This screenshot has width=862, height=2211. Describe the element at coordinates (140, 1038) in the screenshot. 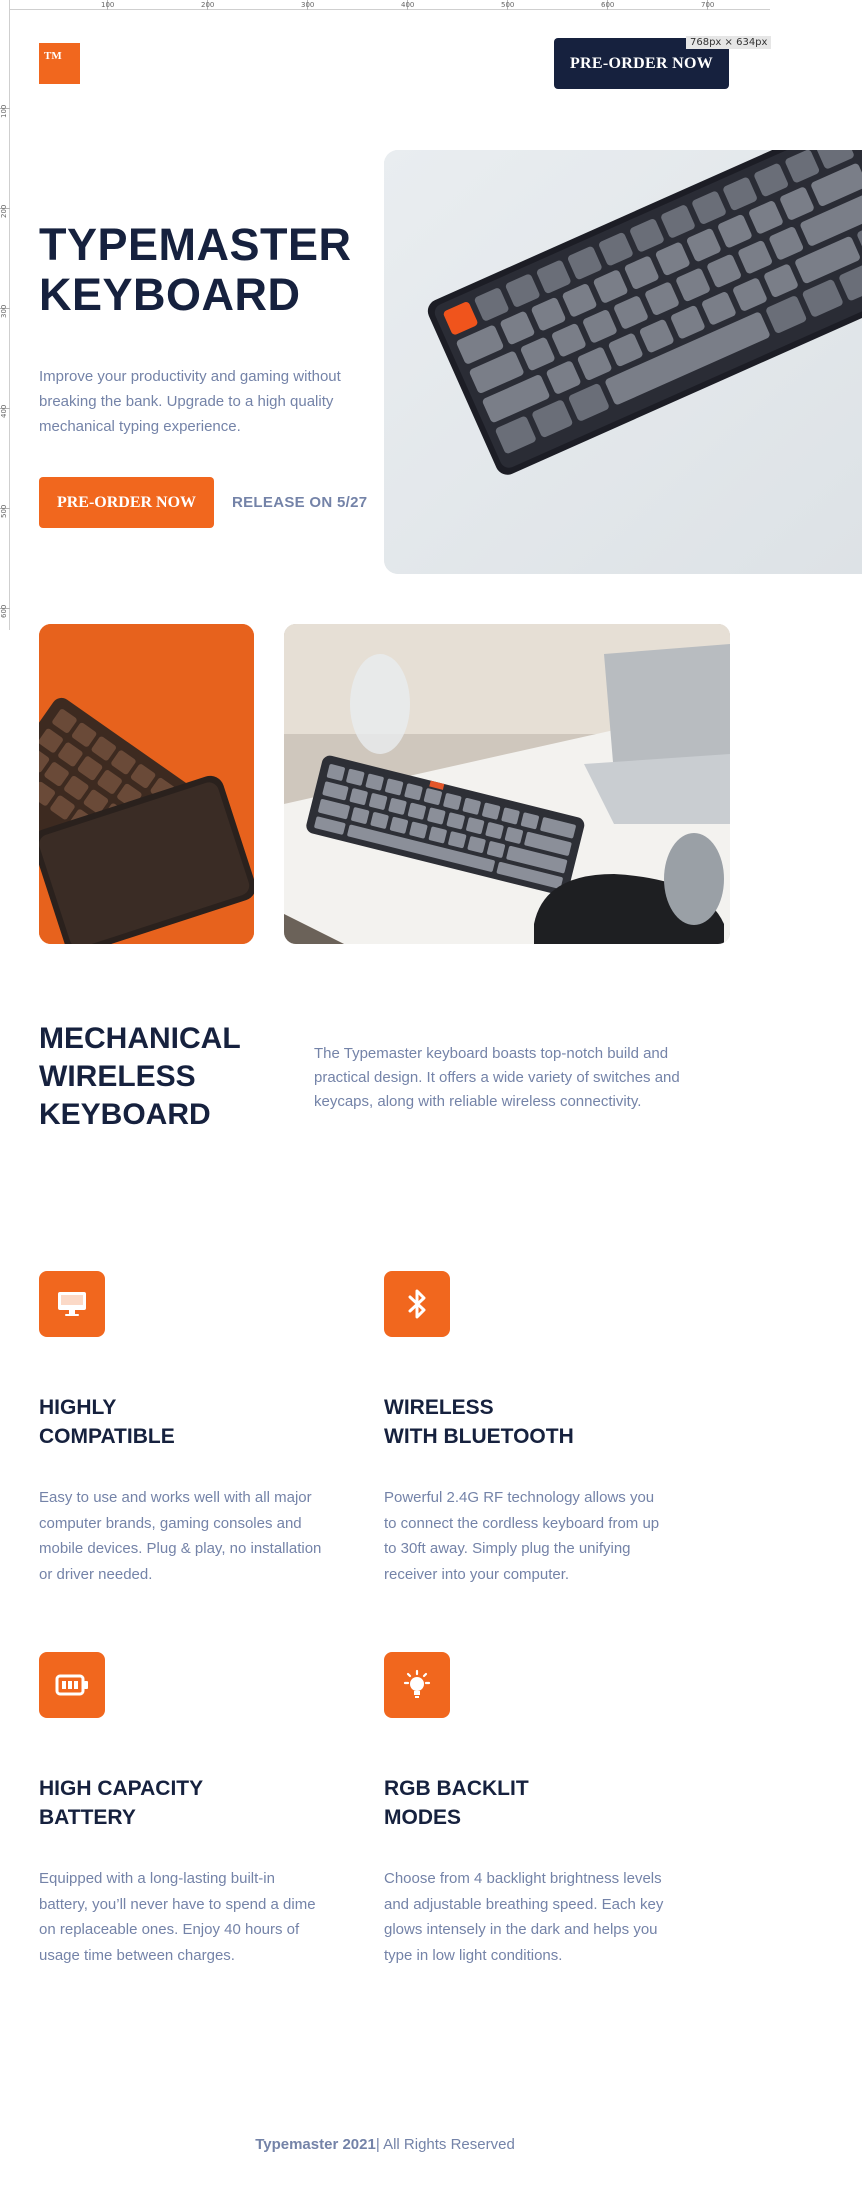

I see `intro-title-line: MECHANICAL` at that location.